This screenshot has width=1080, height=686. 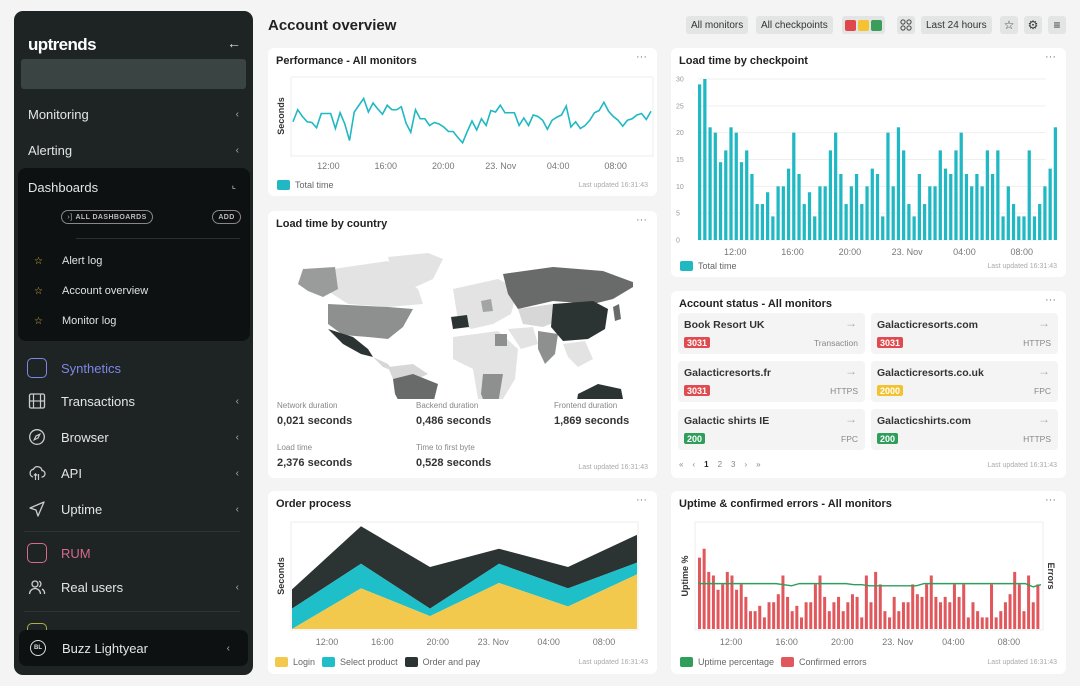 What do you see at coordinates (927, 325) in the screenshot?
I see `monitor-name: Galacticresorts.com` at bounding box center [927, 325].